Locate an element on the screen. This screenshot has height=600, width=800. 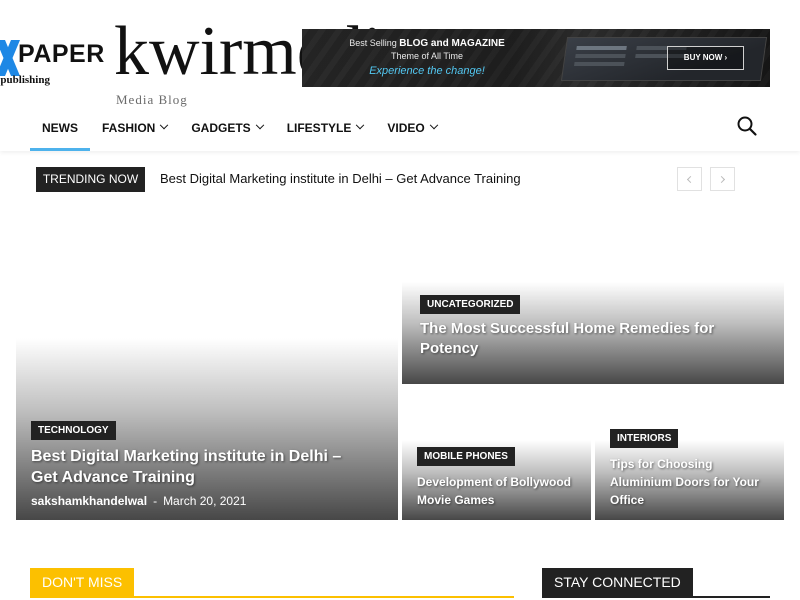
trending-next-button is located at coordinates (722, 179).